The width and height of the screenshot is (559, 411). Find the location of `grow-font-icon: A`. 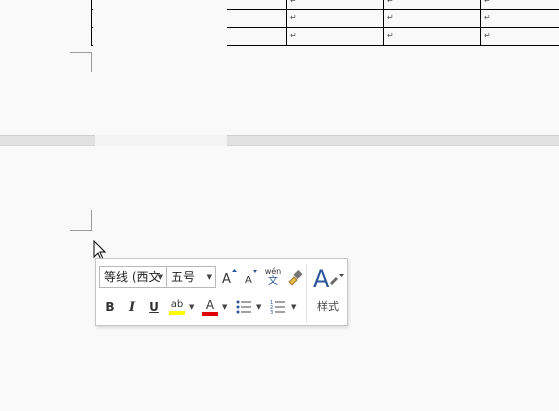

grow-font-icon: A is located at coordinates (229, 278).